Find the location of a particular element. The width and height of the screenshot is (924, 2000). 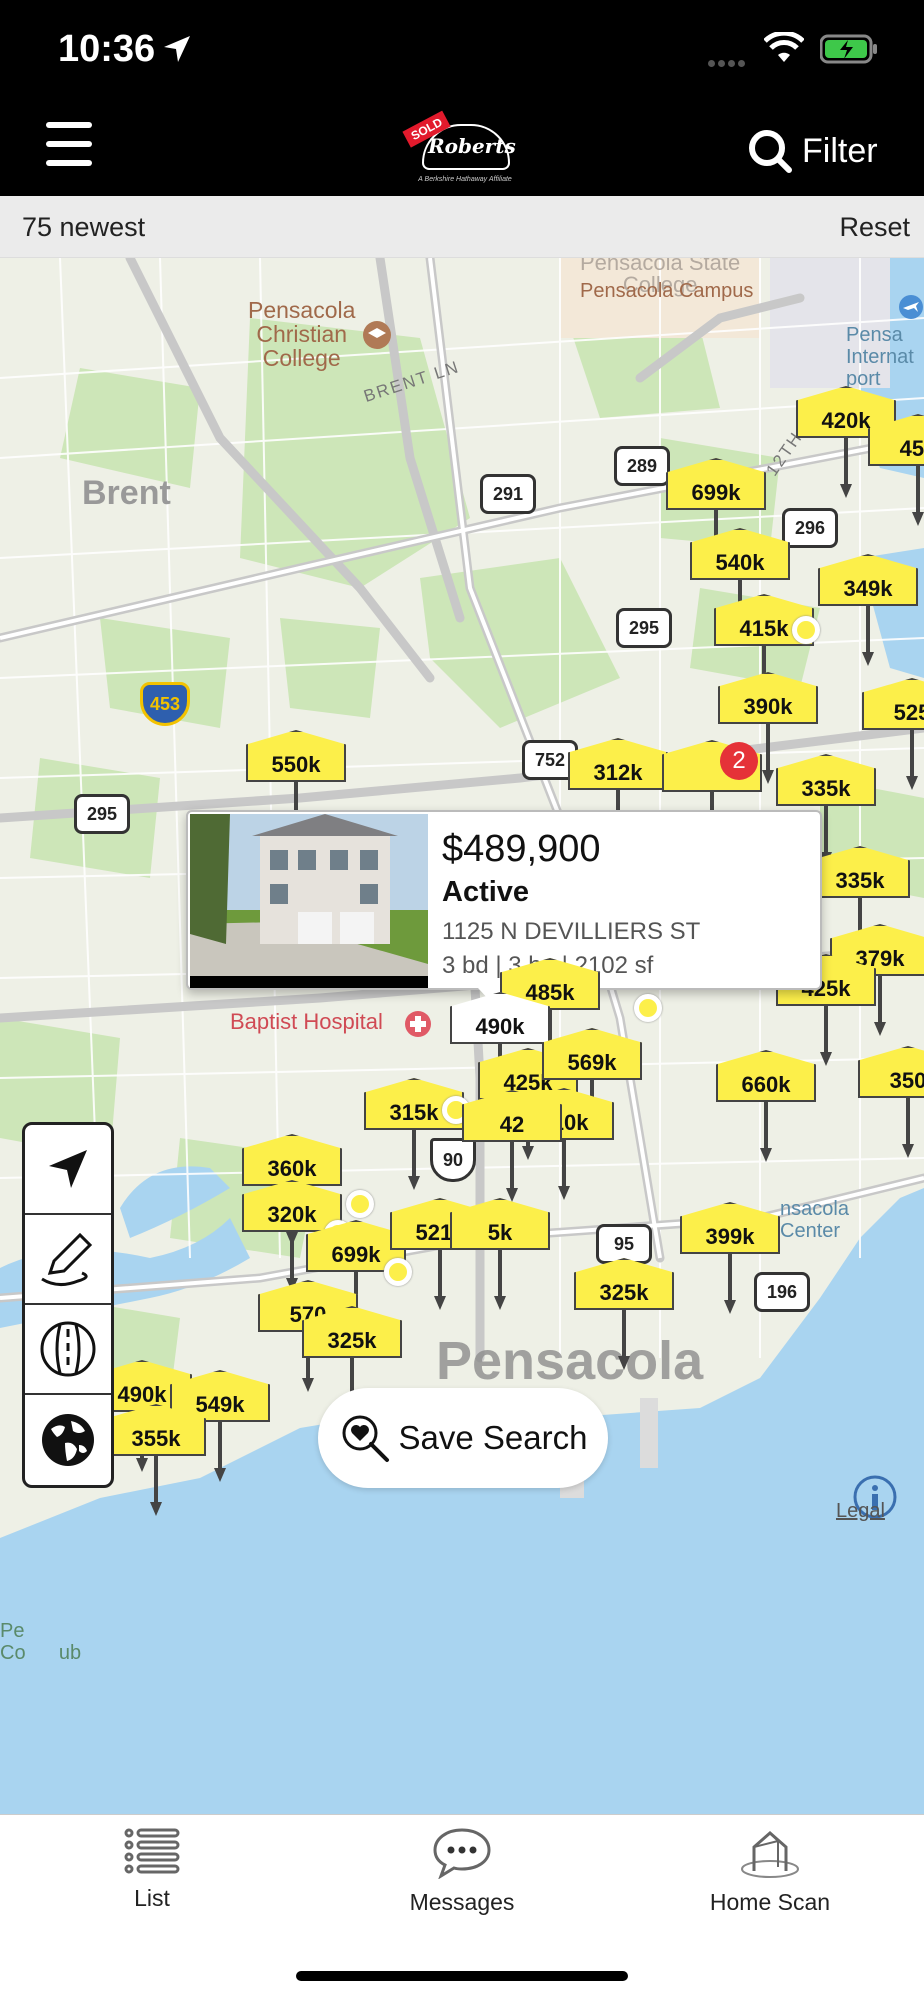

poi-airport: Pensa Internat port is located at coordinates (880, 357).